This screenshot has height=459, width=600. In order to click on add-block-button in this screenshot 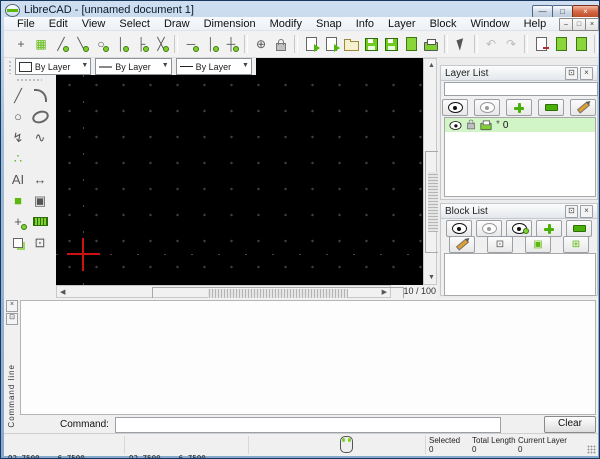, I will do `click(549, 228)`.